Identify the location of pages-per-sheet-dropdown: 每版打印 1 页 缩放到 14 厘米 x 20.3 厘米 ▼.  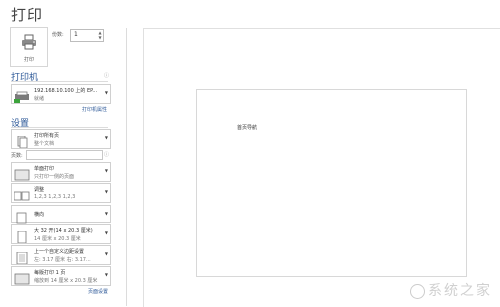
(61, 276).